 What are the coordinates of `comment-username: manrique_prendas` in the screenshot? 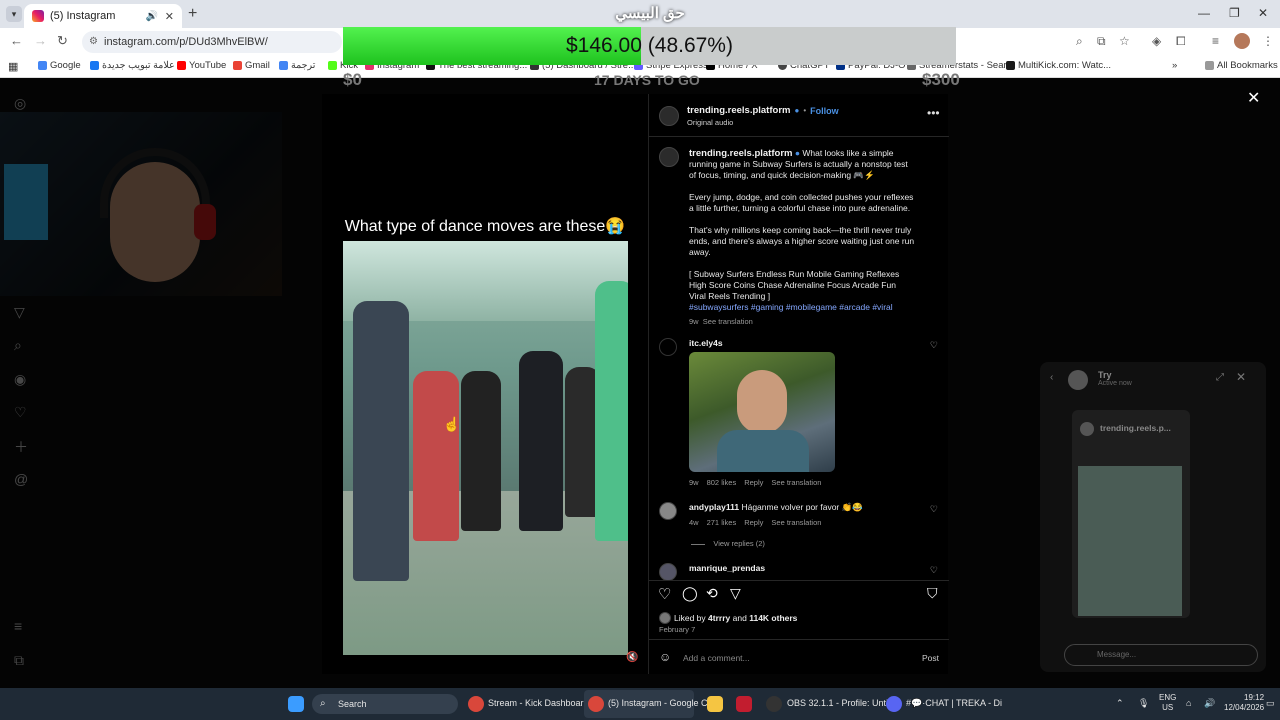 It's located at (727, 568).